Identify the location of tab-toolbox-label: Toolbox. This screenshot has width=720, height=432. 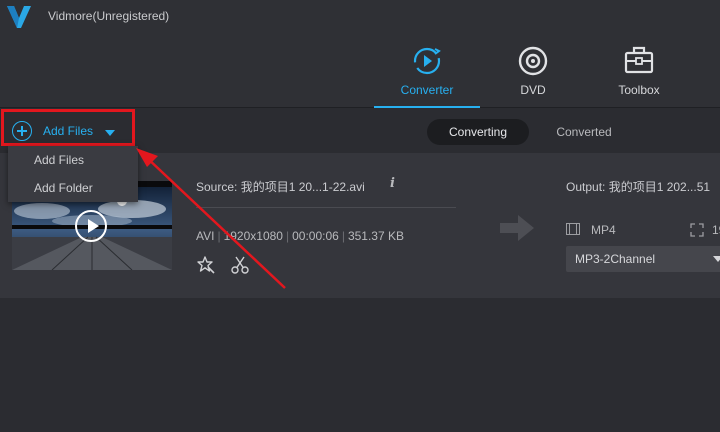
(639, 90).